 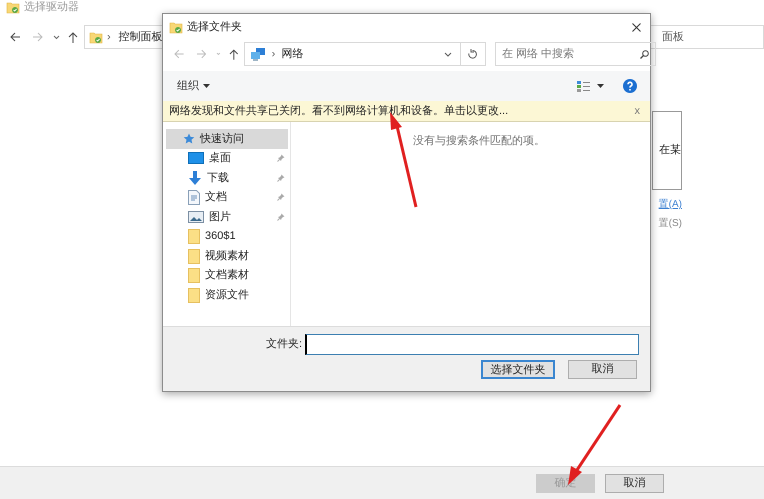 I want to click on select-folder-button: 选择文件夹, so click(x=518, y=369).